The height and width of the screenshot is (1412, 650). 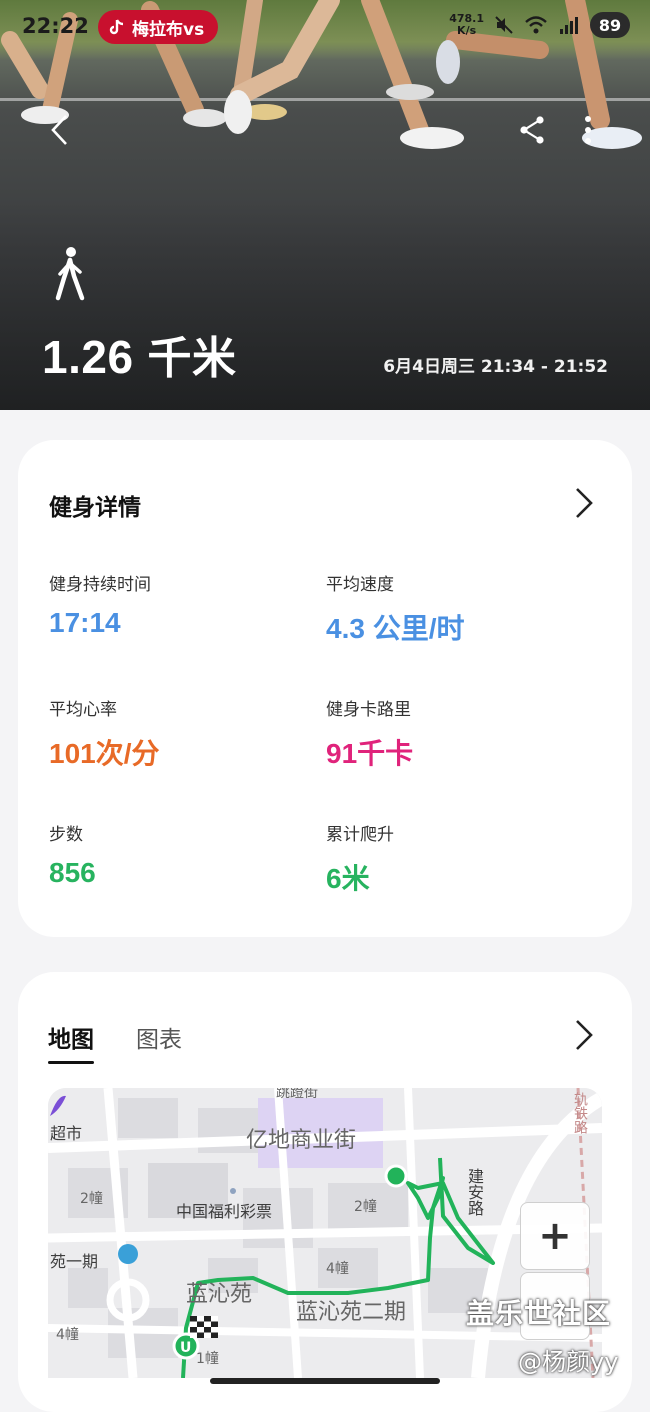 What do you see at coordinates (369, 733) in the screenshot?
I see `metric-calories: 健身卡路里 91千卡` at bounding box center [369, 733].